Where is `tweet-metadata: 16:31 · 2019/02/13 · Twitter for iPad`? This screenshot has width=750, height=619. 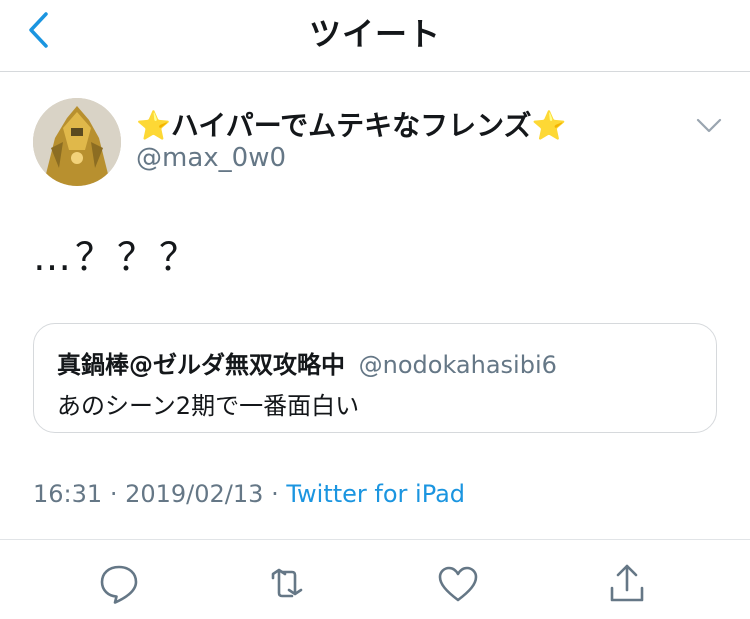
tweet-metadata: 16:31 · 2019/02/13 · Twitter for iPad is located at coordinates (249, 494).